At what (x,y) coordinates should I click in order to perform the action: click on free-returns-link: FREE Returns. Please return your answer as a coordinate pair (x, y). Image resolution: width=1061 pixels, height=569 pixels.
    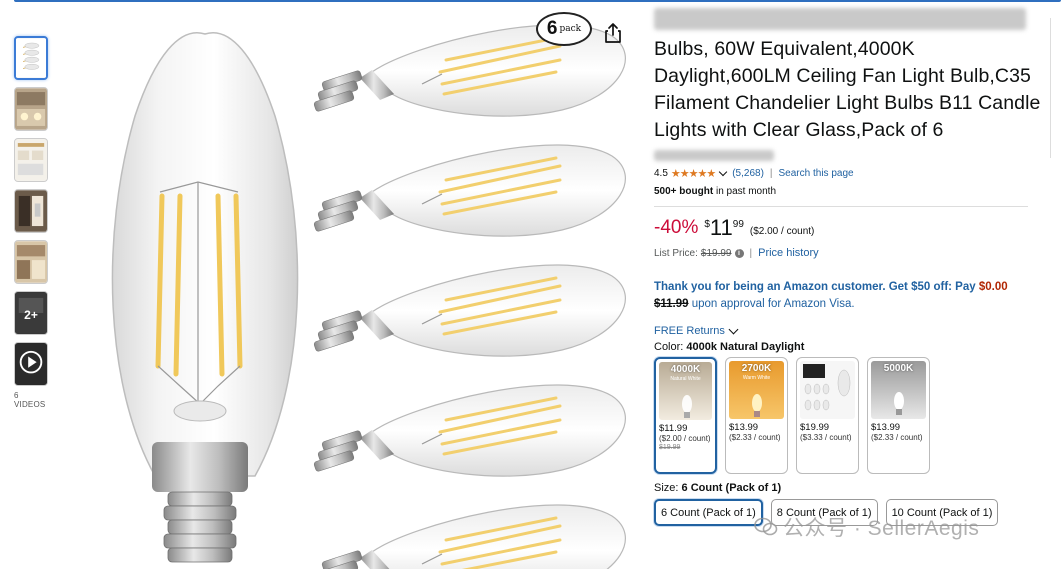
    Looking at the image, I should click on (852, 330).